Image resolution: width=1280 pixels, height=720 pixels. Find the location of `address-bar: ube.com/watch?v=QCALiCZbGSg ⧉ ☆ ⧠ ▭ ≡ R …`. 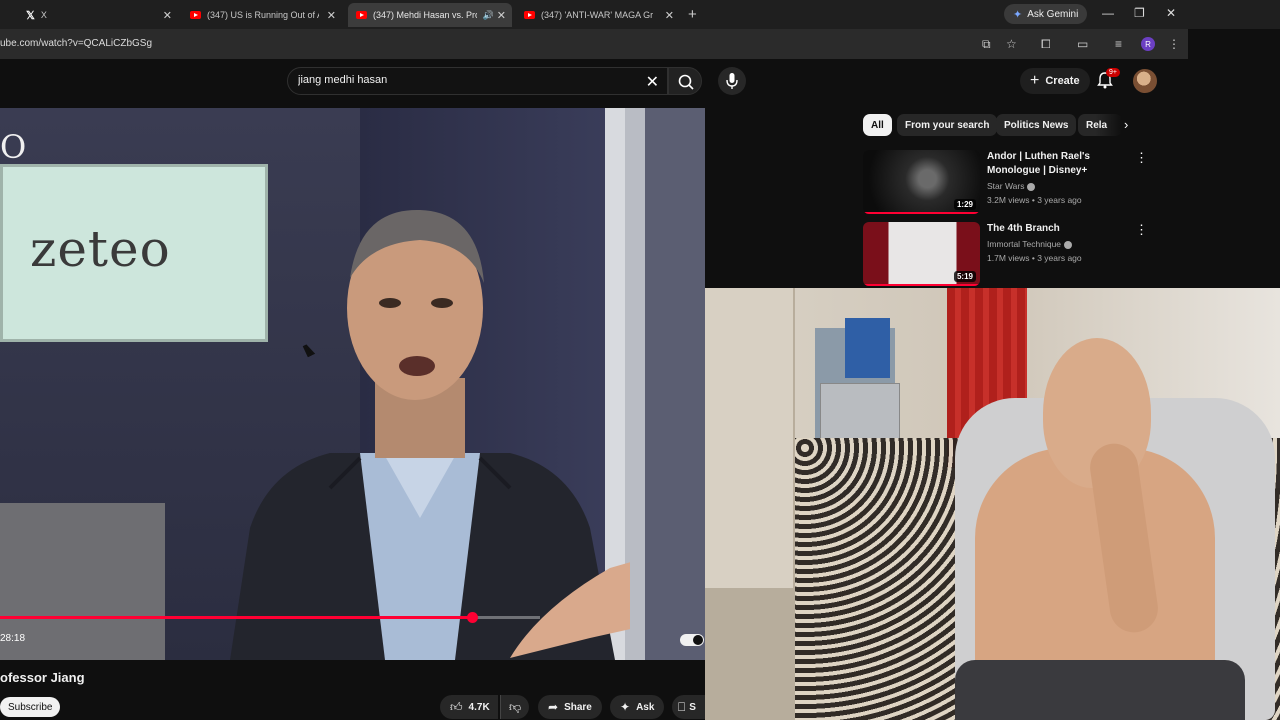

address-bar: ube.com/watch?v=QCALiCZbGSg ⧉ ☆ ⧠ ▭ ≡ R … is located at coordinates (594, 44).